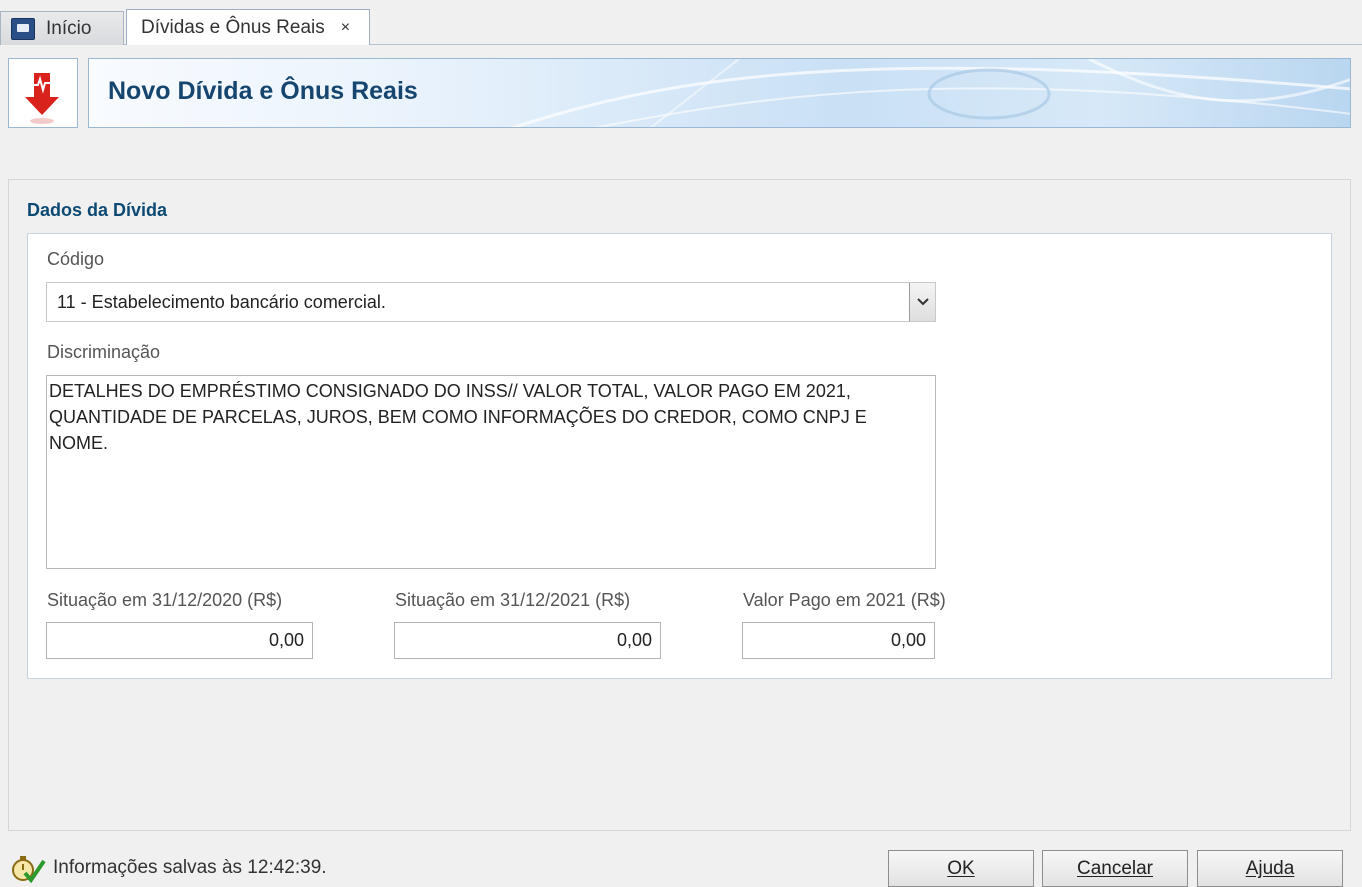  What do you see at coordinates (681, 23) in the screenshot?
I see `tab-bar: Início Dívidas e Ônus Reais ×` at bounding box center [681, 23].